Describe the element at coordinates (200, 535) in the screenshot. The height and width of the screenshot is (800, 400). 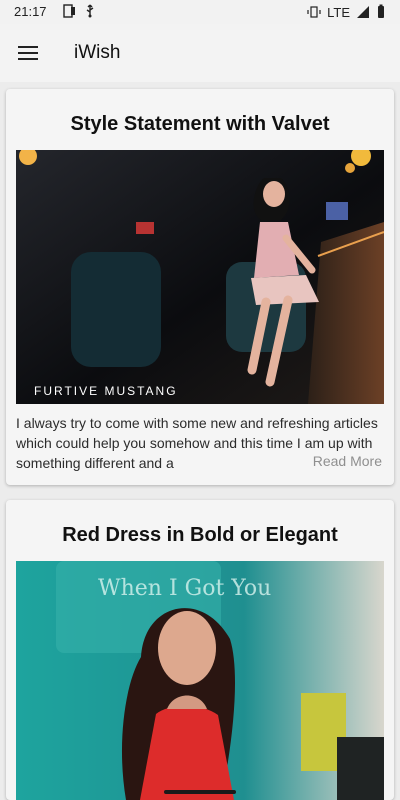
I see `article-title: Red Dress in Bold or Elegant` at that location.